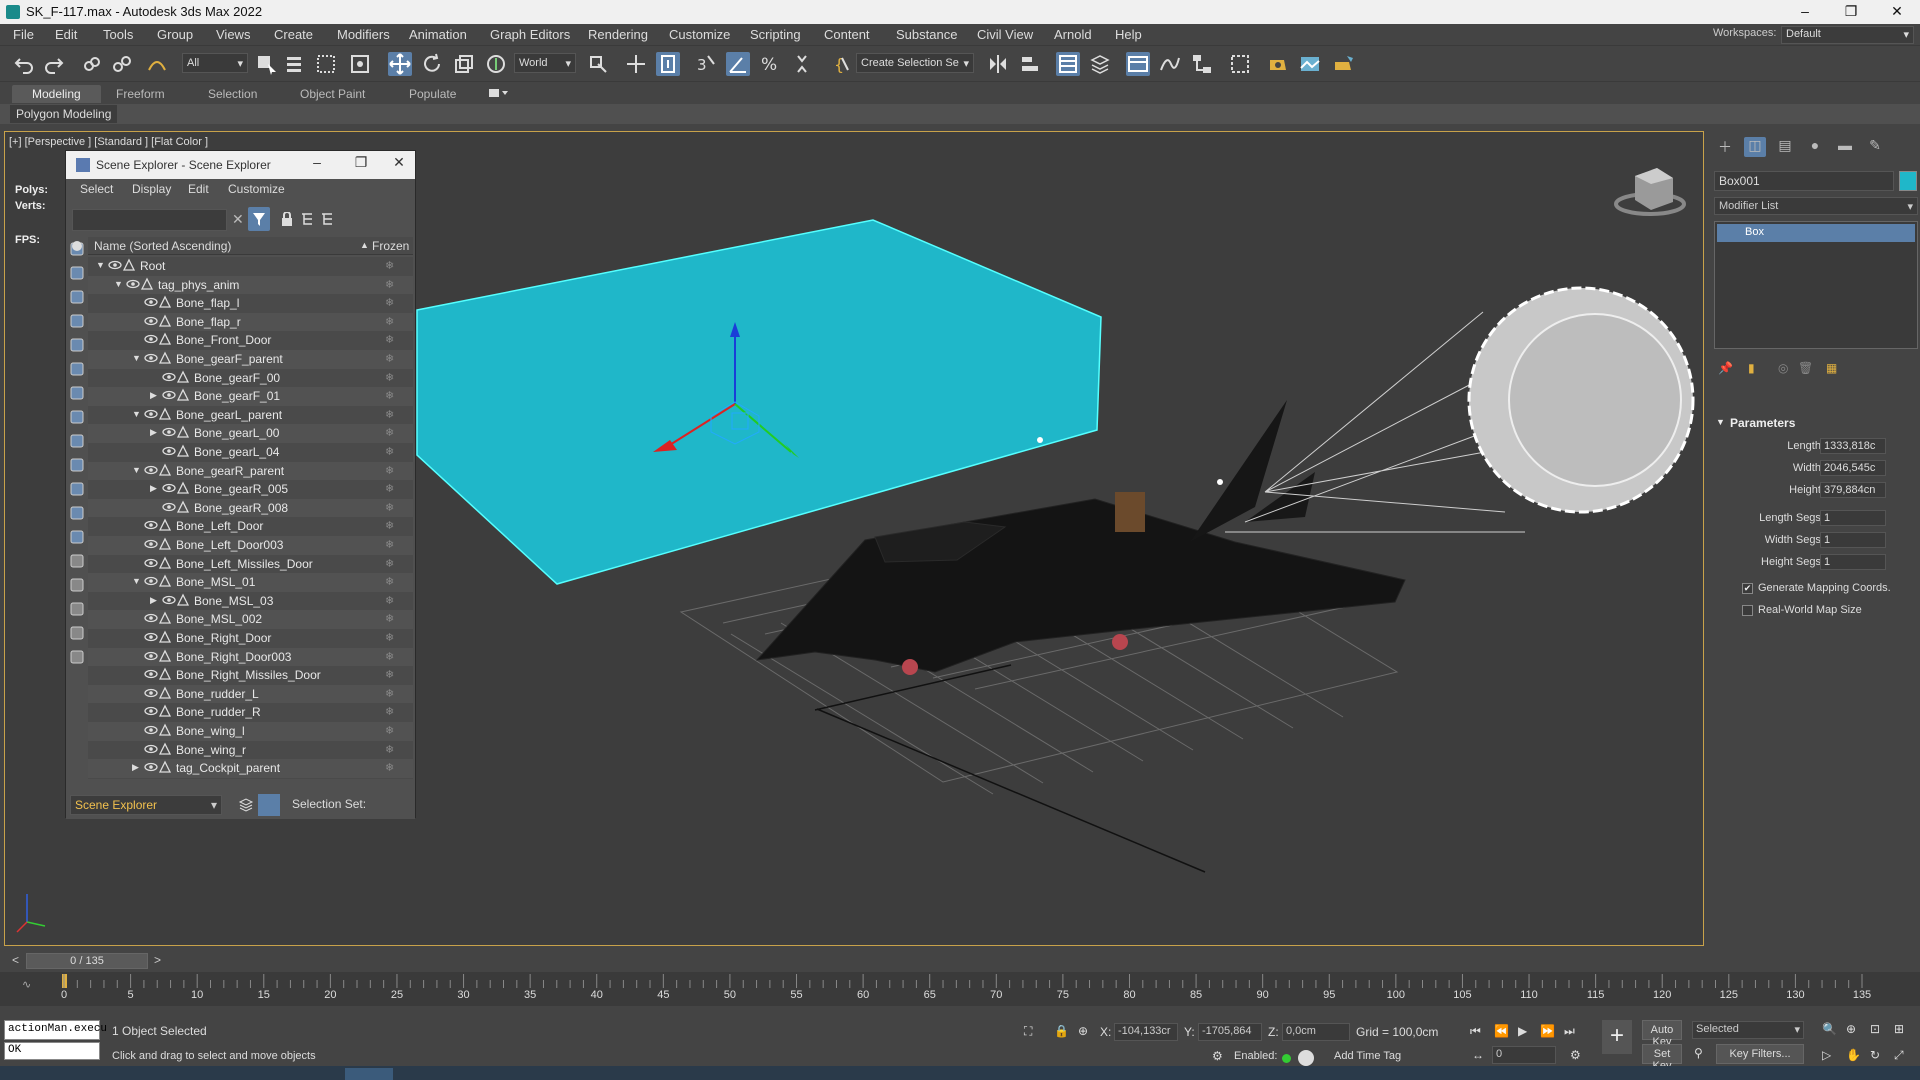 The image size is (1920, 1080). Describe the element at coordinates (287, 220) in the screenshot. I see `lock-icon` at that location.